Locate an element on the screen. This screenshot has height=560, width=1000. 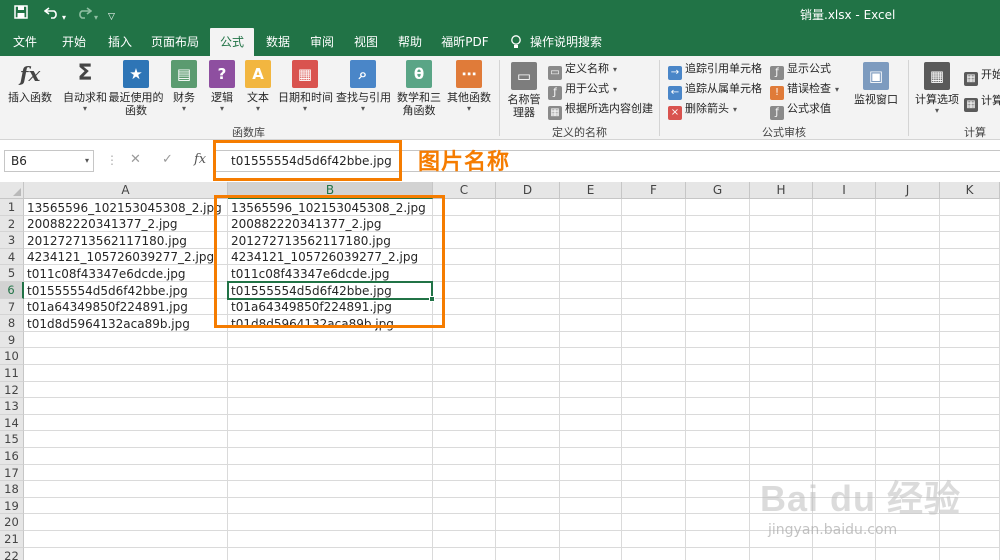
finance-book-icon: ▤ is located at coordinates (184, 74).